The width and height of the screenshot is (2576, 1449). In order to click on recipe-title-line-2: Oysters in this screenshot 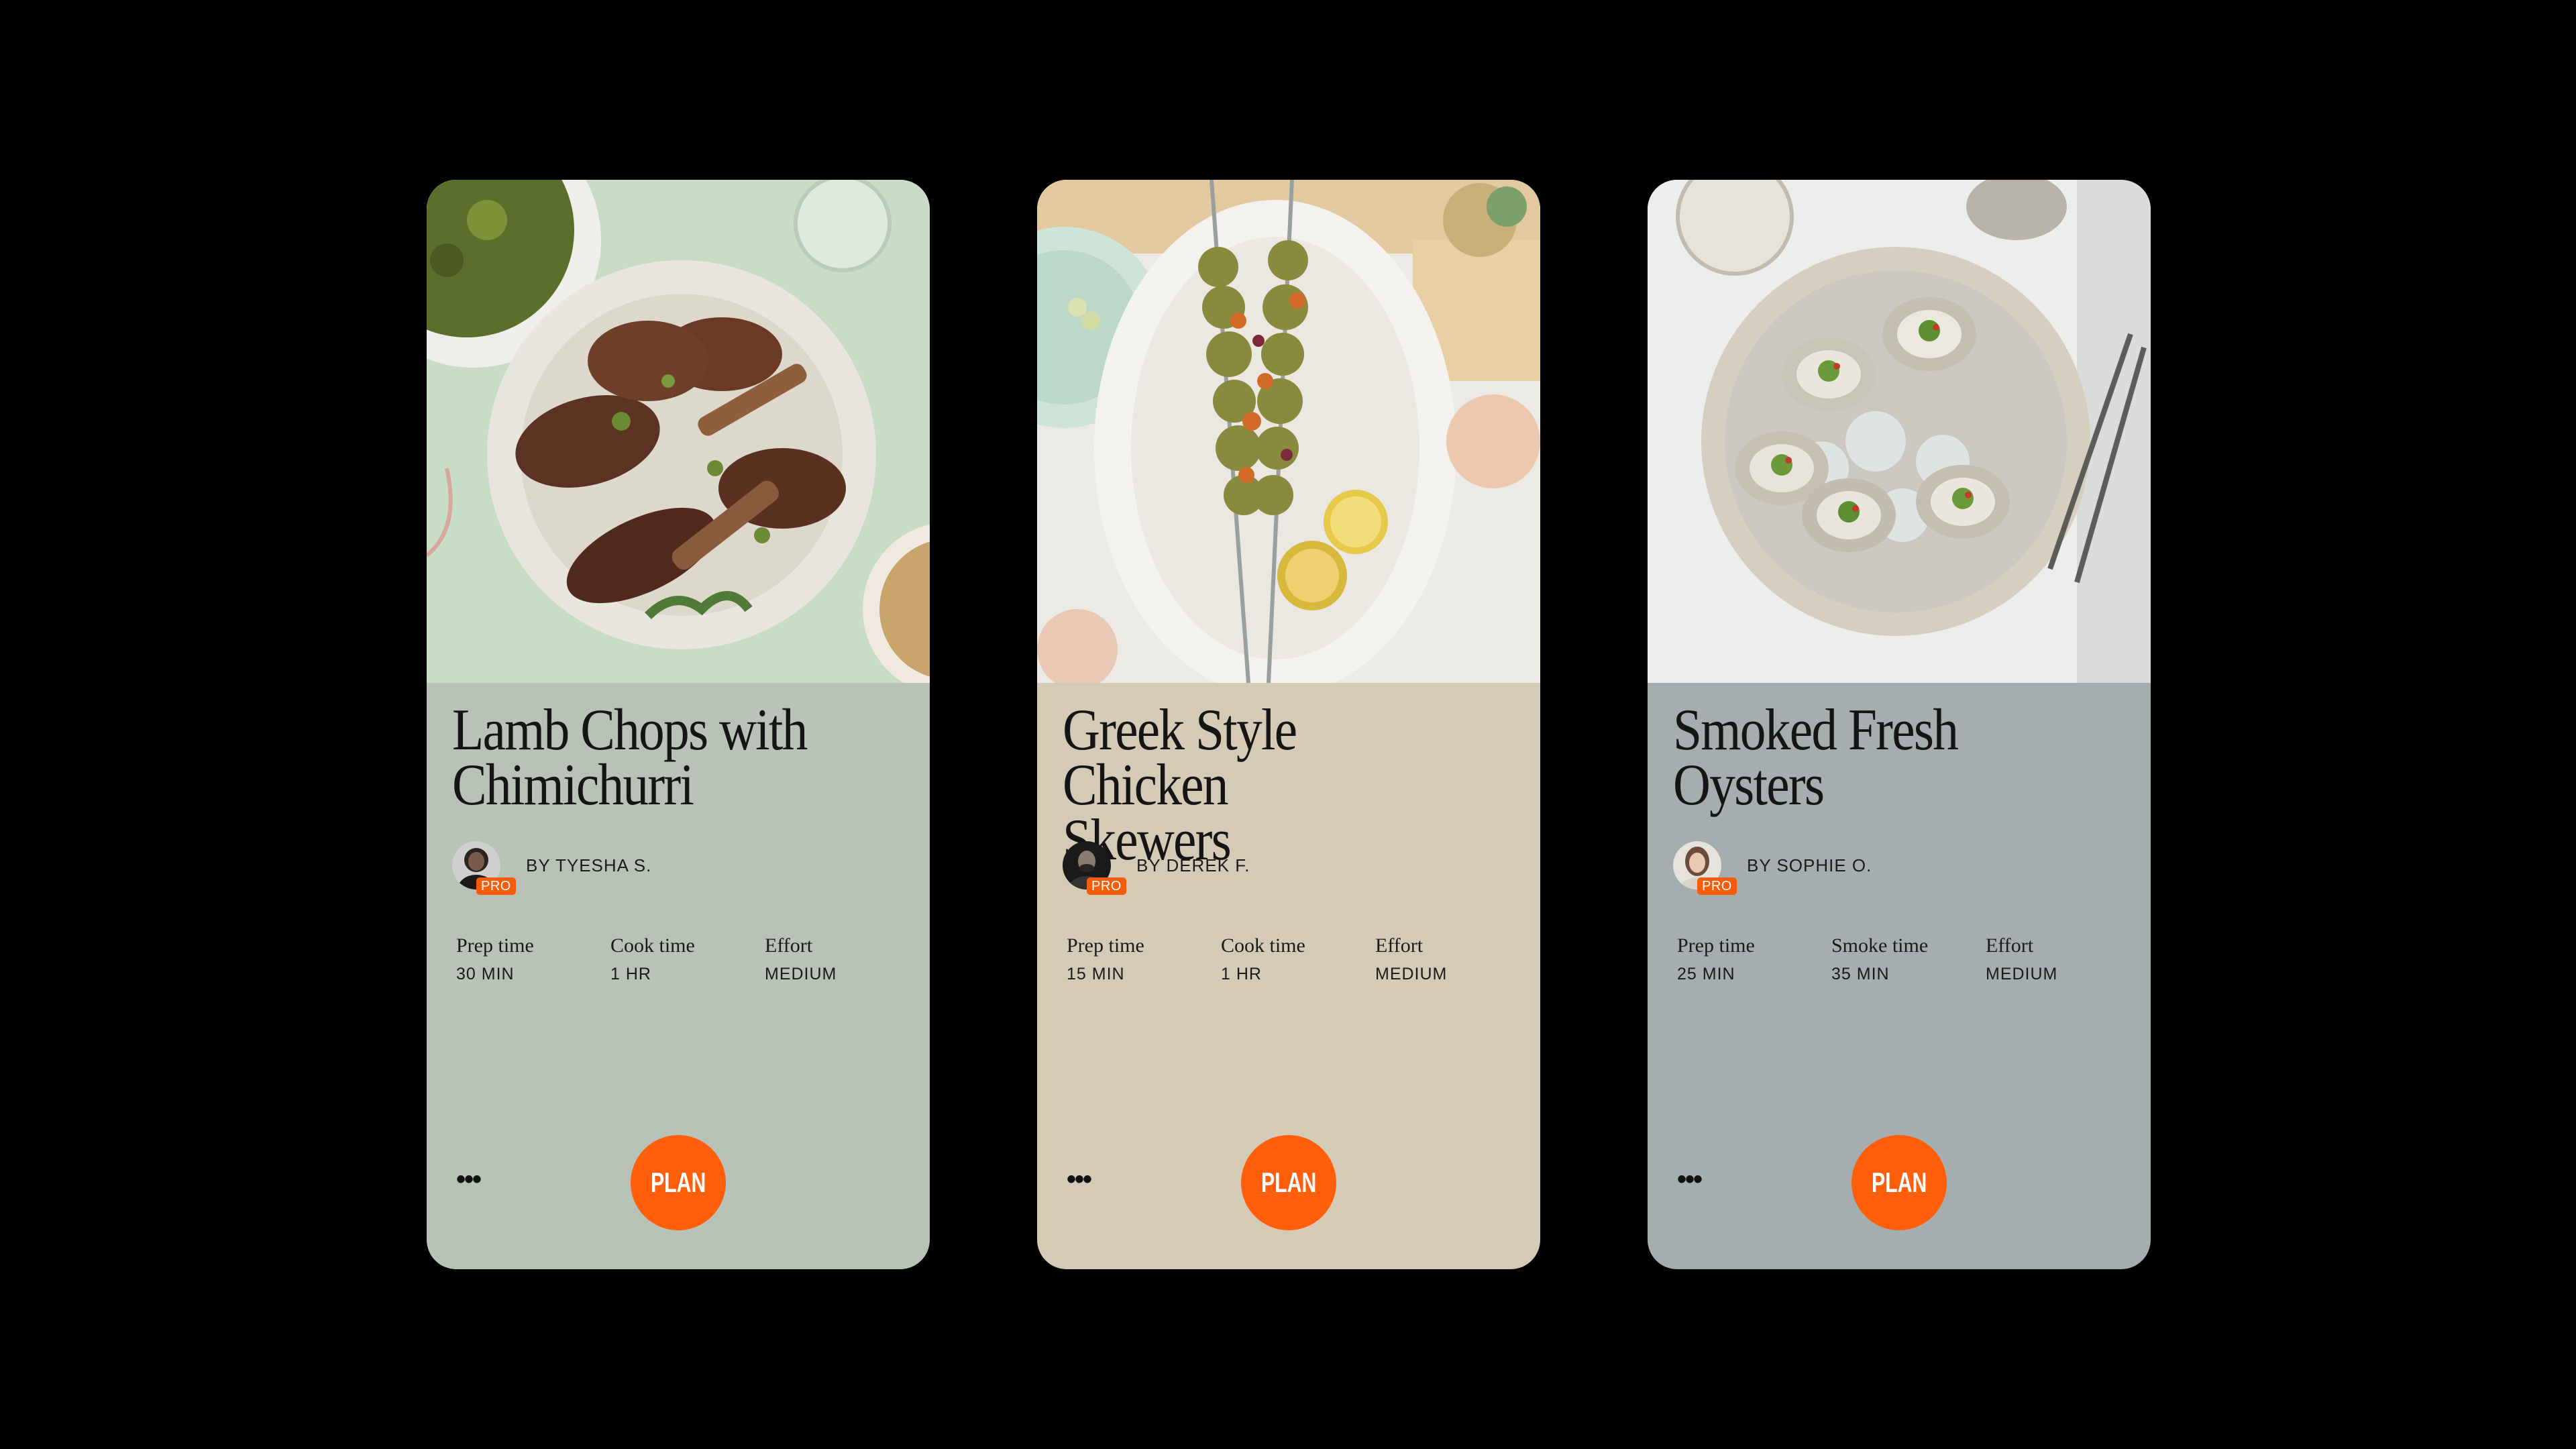, I will do `click(1749, 785)`.